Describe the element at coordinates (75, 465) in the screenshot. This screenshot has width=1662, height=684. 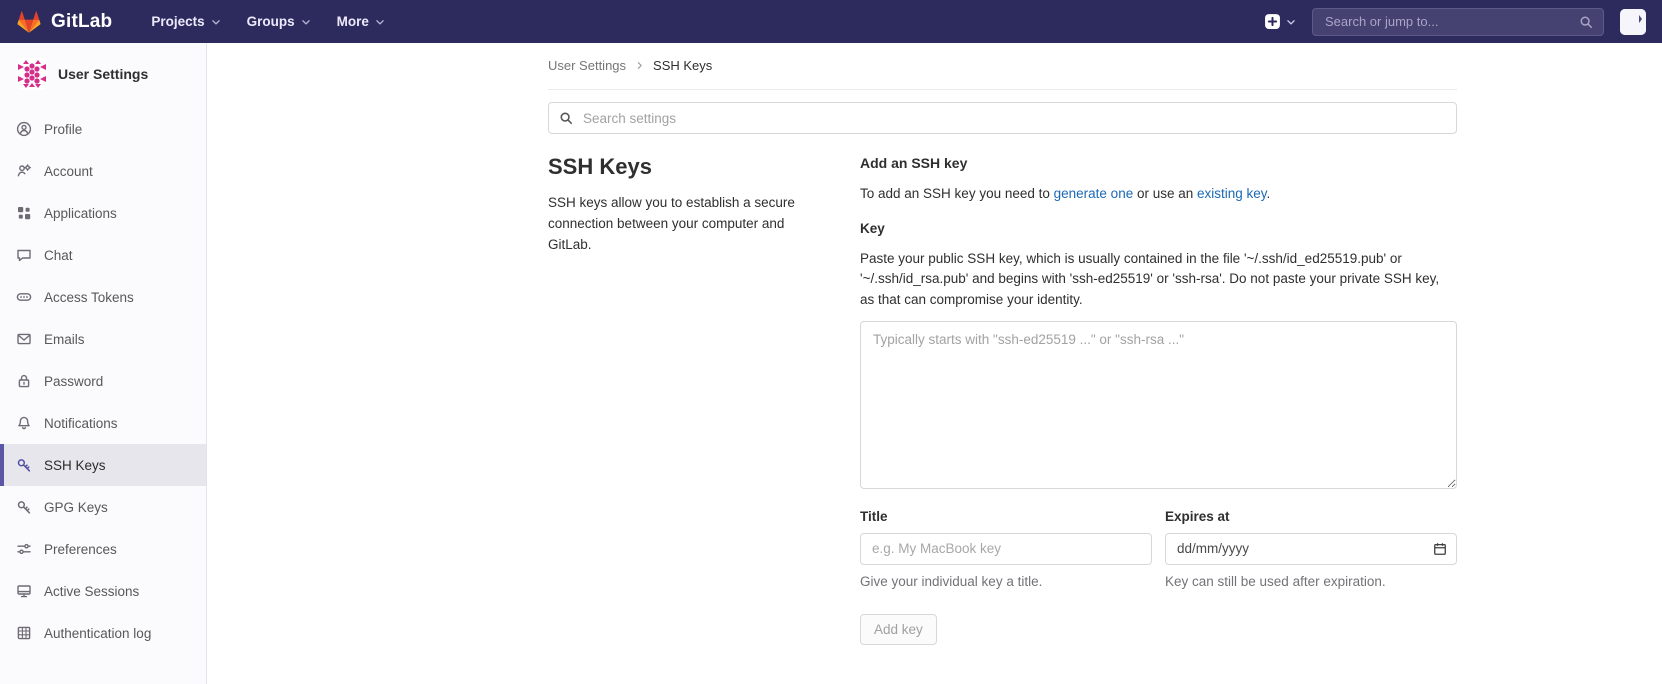
I see `sidebar-item-label: SSH Keys` at that location.